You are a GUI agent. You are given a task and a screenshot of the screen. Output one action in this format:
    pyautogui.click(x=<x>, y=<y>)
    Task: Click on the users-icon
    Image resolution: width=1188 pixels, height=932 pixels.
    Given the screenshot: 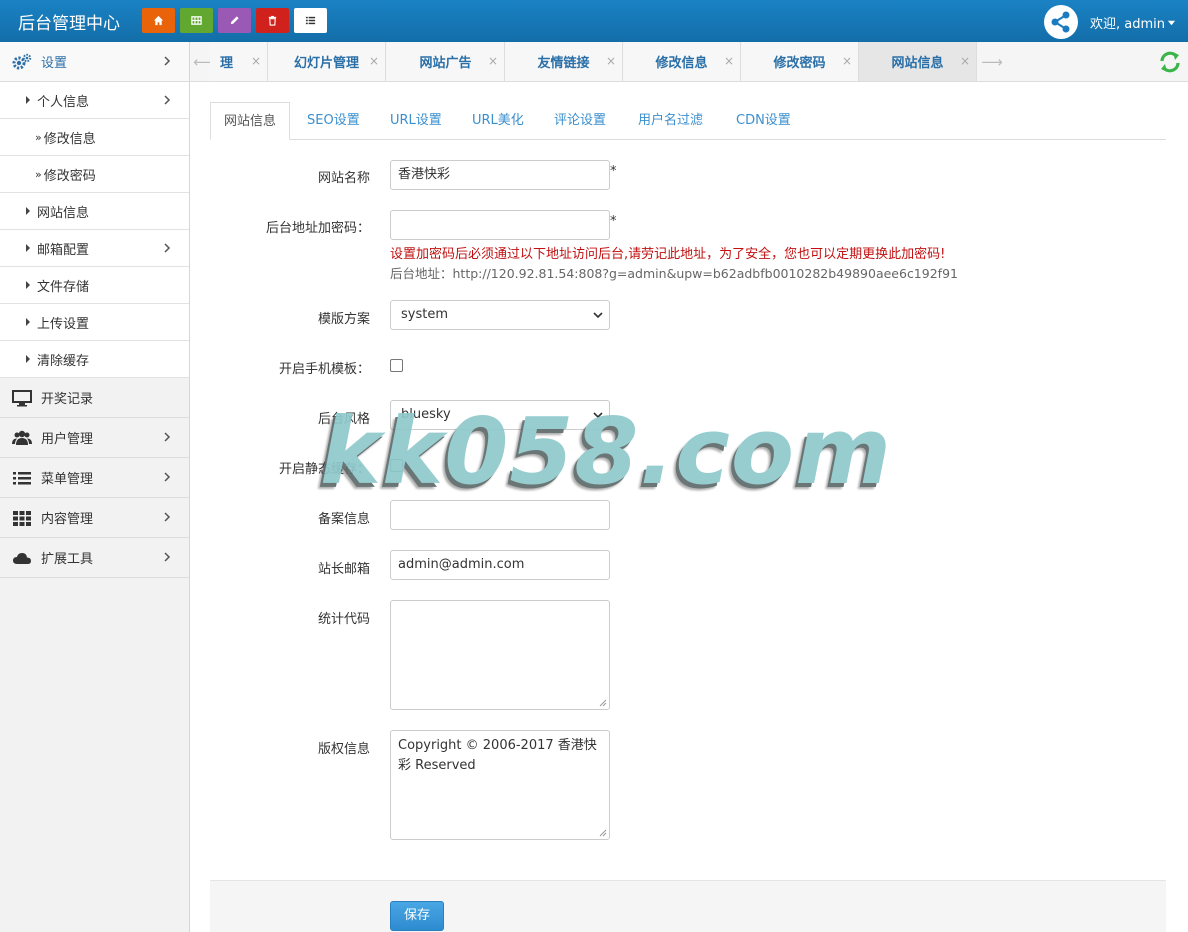 What is the action you would take?
    pyautogui.click(x=22, y=438)
    